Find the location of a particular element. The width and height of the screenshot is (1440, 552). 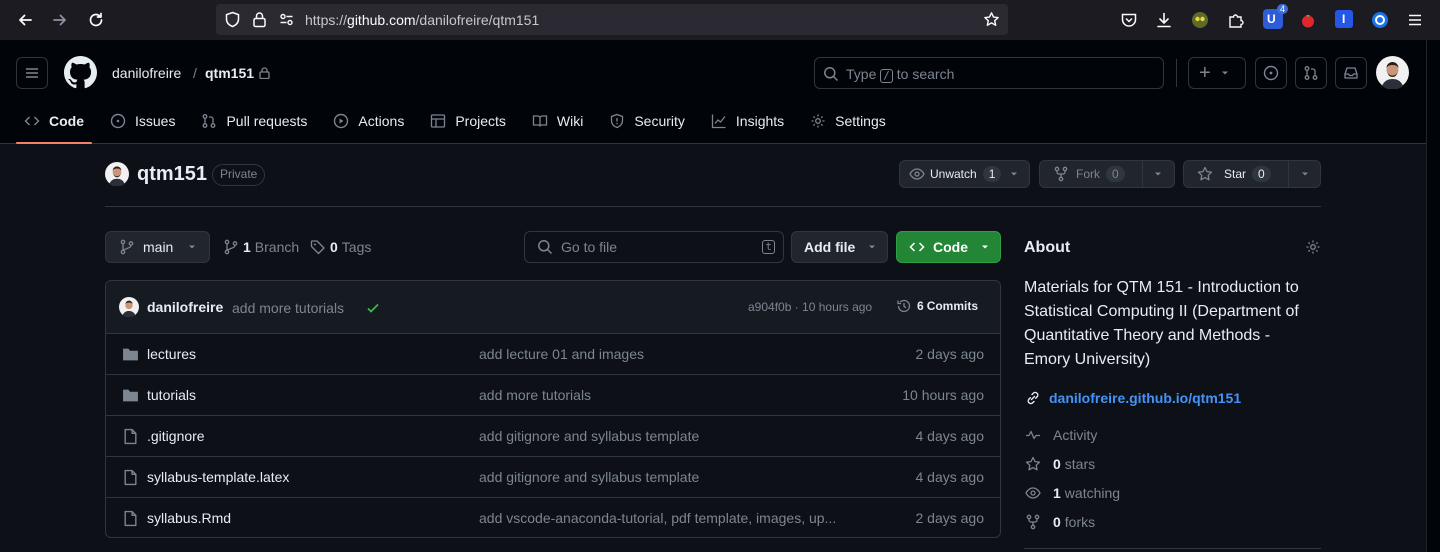

star-count: 0 is located at coordinates (1261, 174).